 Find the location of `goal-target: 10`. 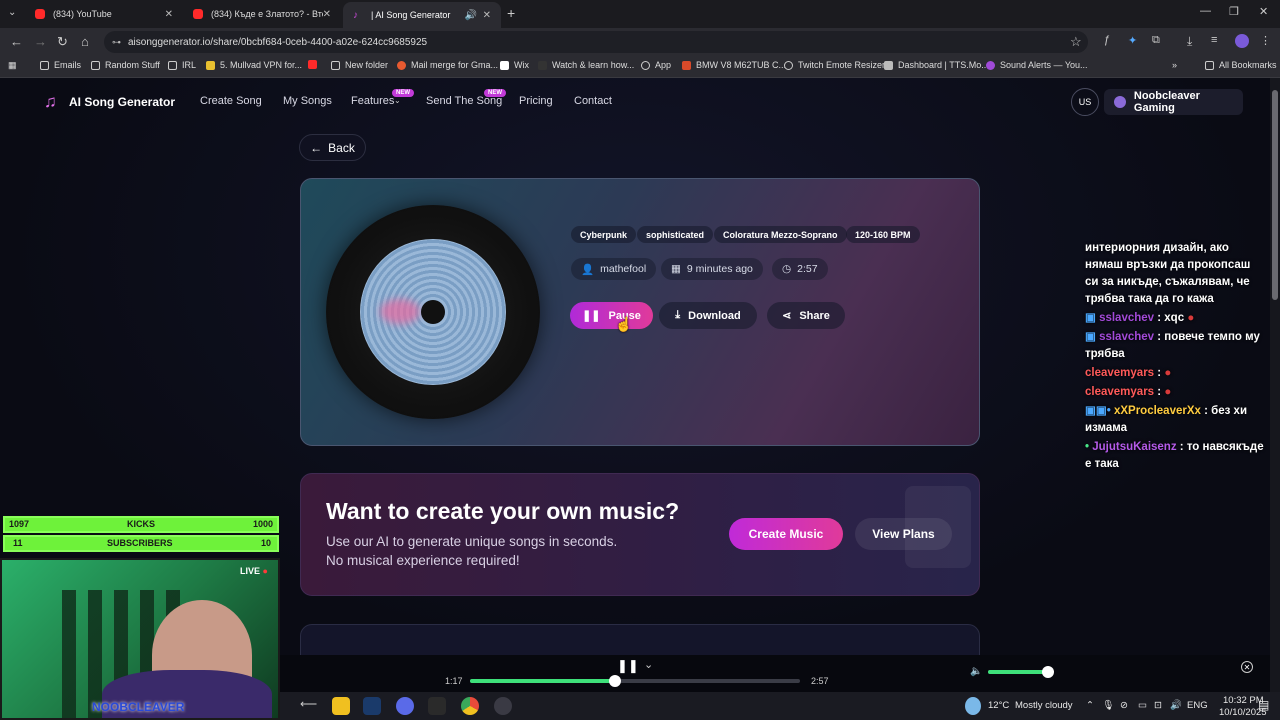

goal-target: 10 is located at coordinates (265, 543).